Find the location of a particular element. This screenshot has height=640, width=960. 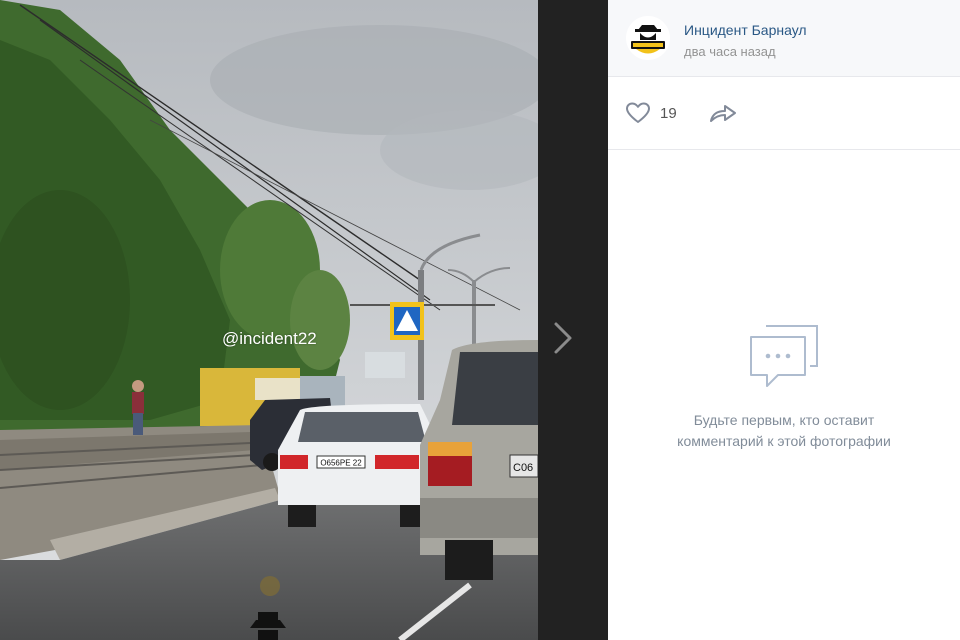

plate-suv-text: С06 is located at coordinates (523, 468).